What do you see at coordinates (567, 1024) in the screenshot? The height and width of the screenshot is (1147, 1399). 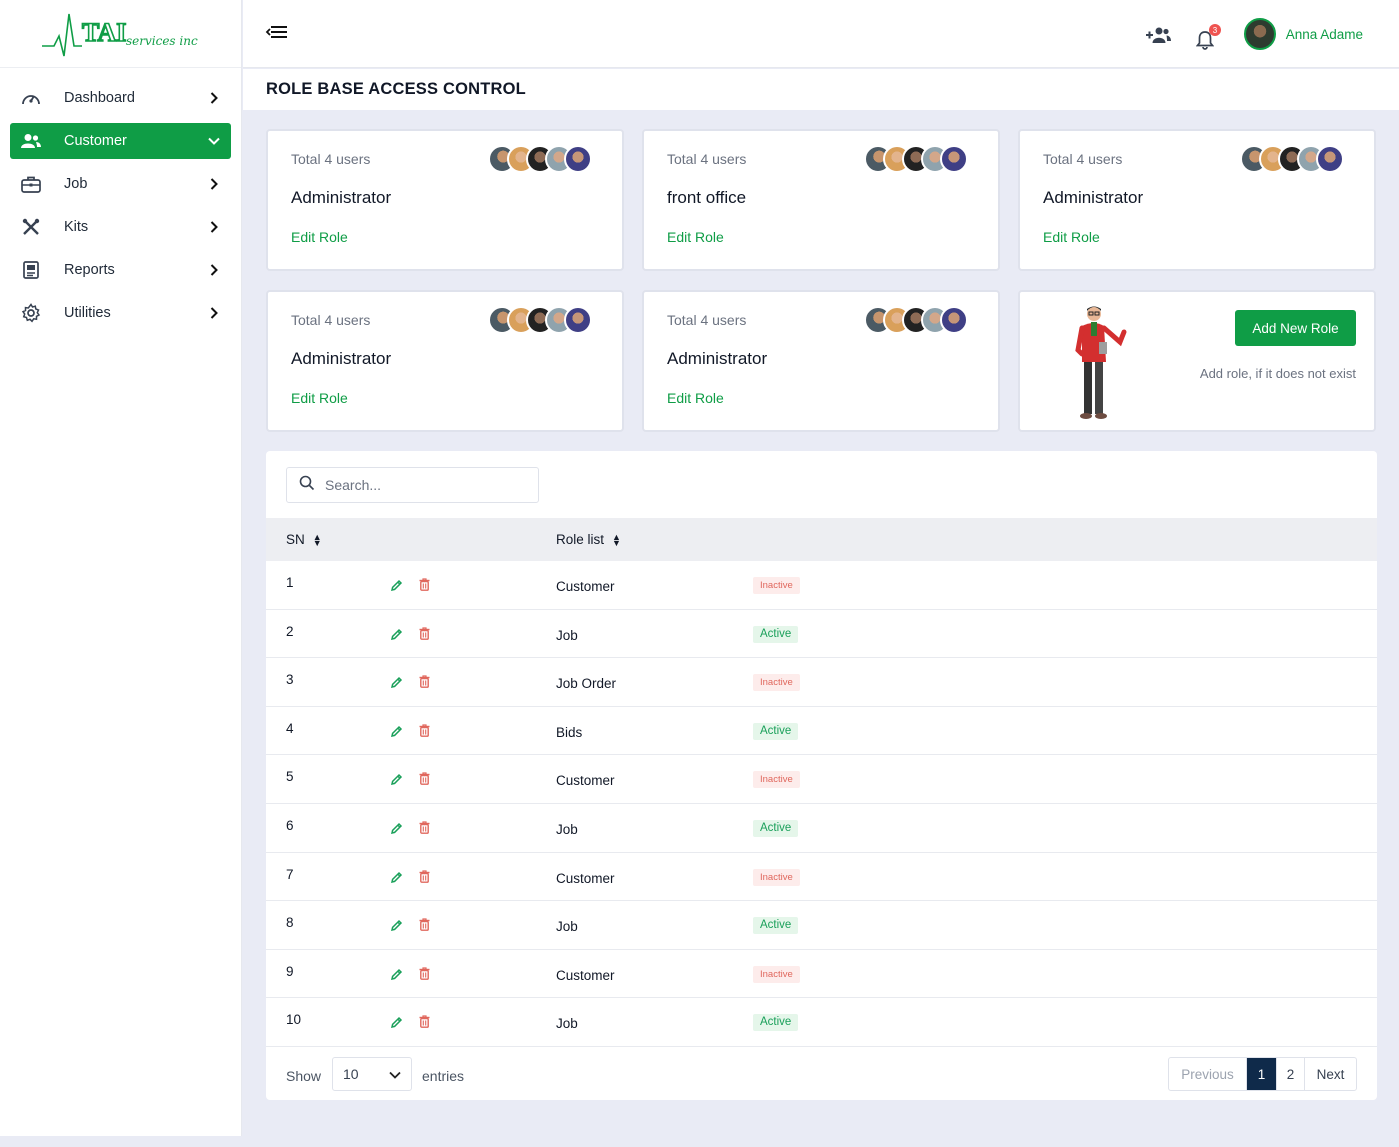 I see `role-name-cell: Job` at bounding box center [567, 1024].